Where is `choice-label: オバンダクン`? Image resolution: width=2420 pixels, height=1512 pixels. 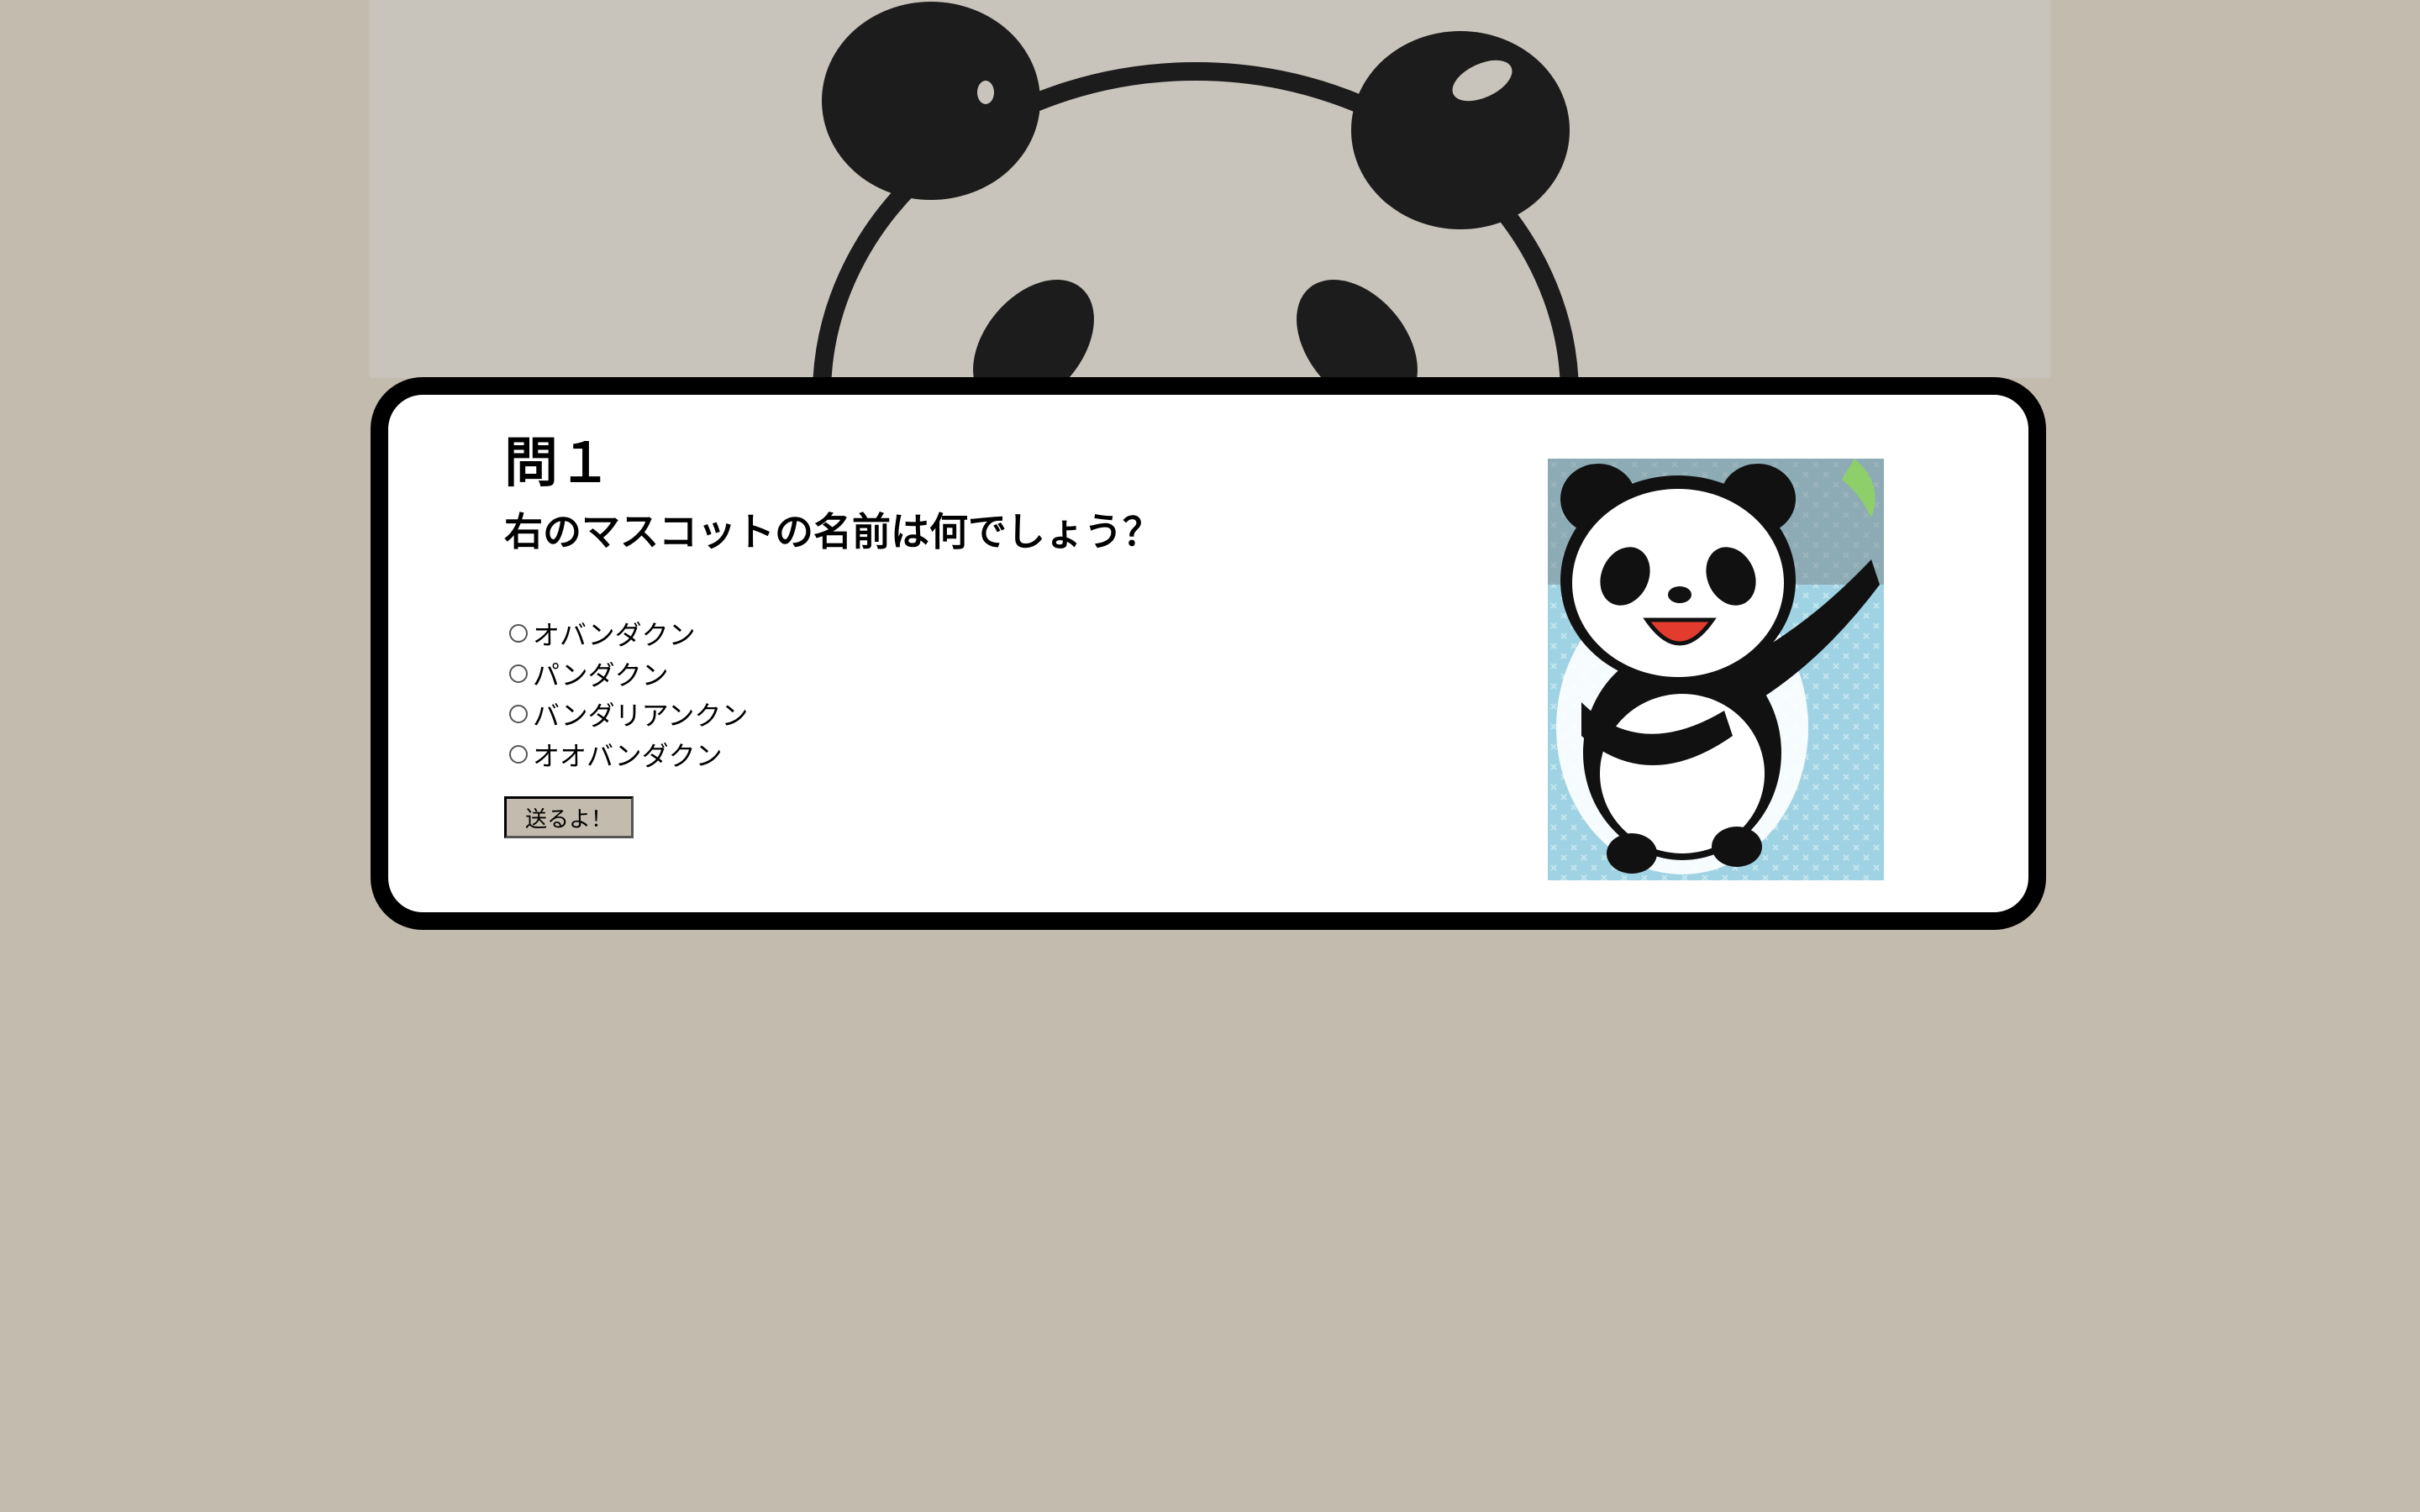
choice-label: オバンダクン is located at coordinates (614, 635).